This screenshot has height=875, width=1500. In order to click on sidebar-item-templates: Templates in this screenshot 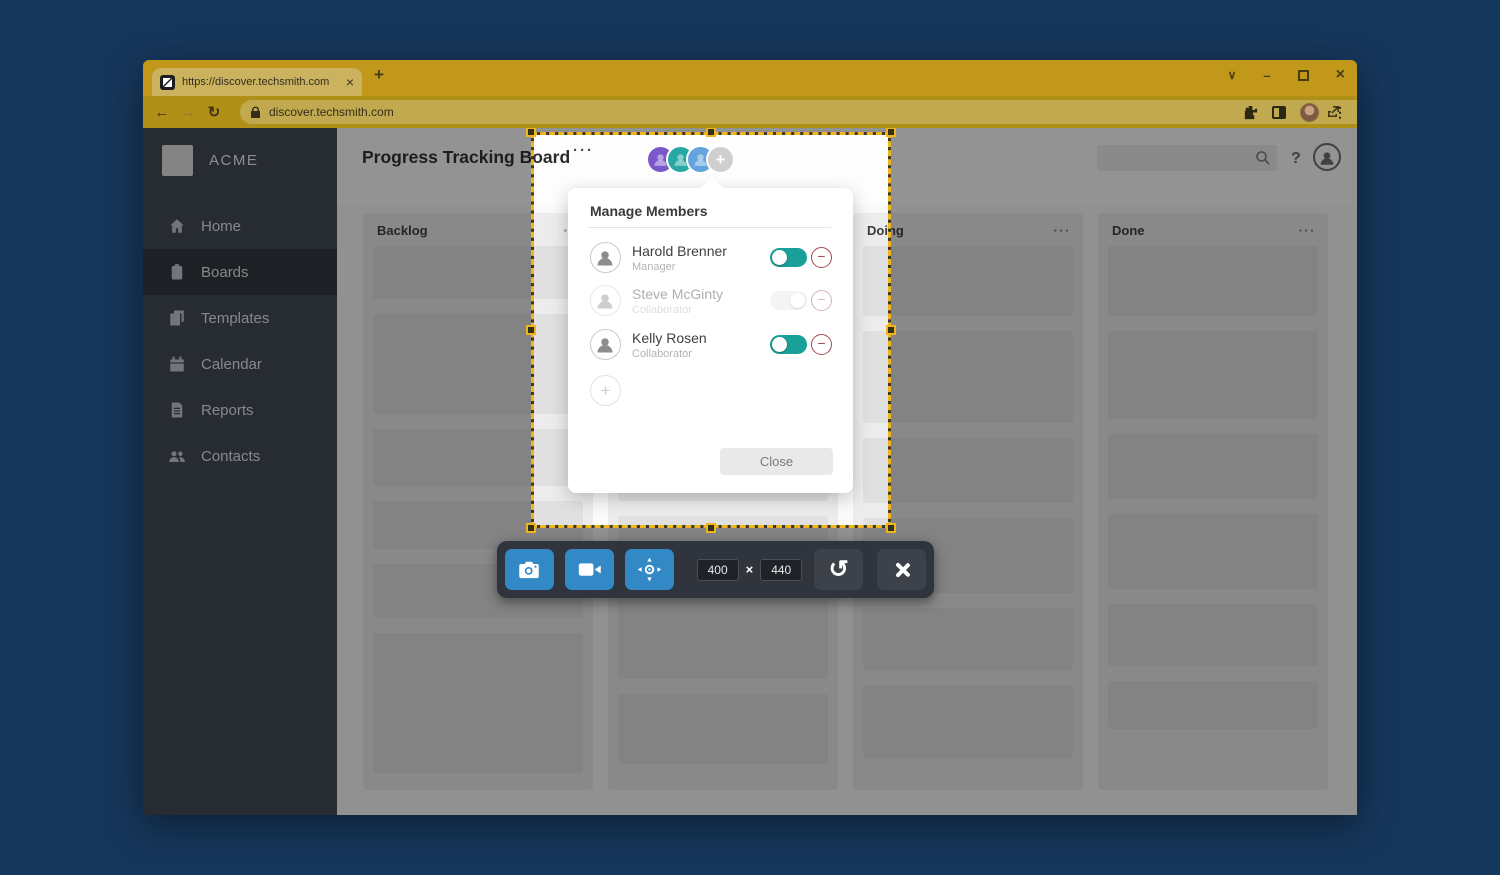, I will do `click(240, 318)`.